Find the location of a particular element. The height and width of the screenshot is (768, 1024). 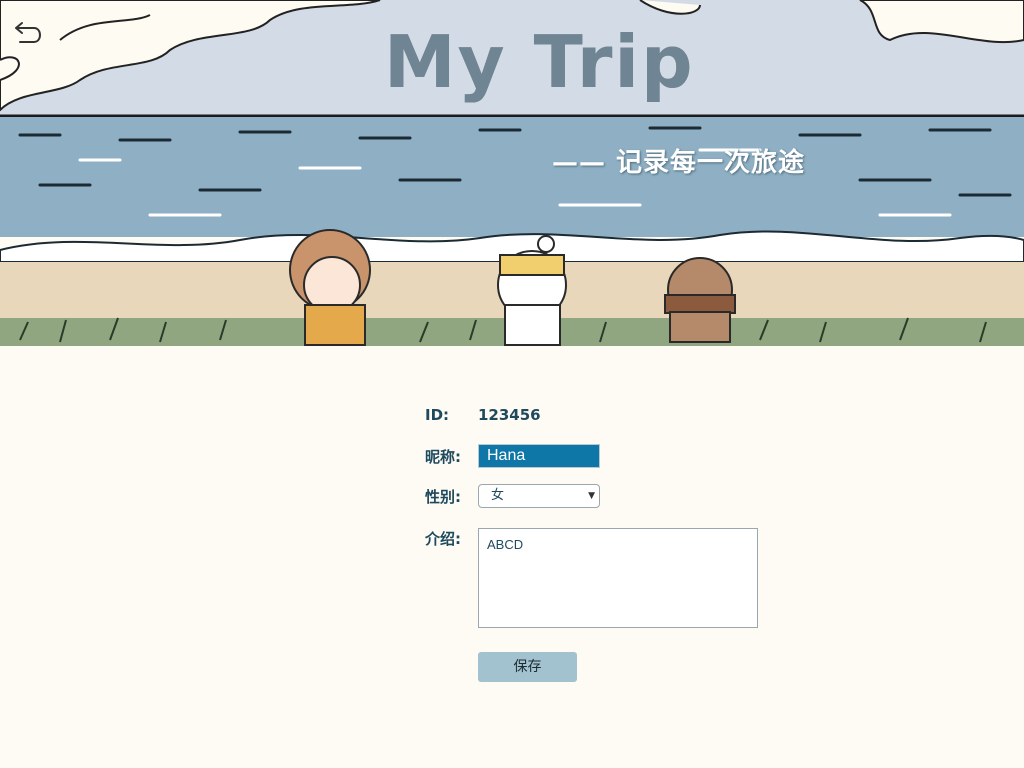

app-subtitle: —— 记录每一次旅途 is located at coordinates (679, 163).